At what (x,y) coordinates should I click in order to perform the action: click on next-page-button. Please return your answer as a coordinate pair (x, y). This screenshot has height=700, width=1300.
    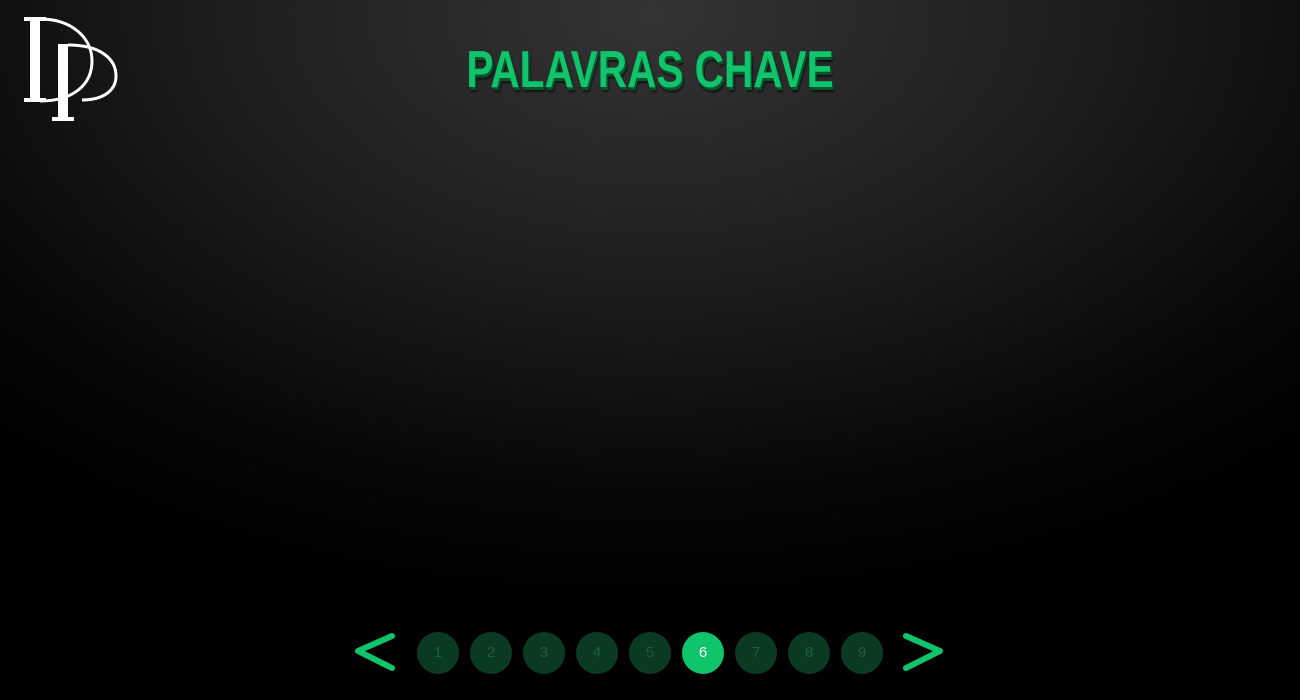
    Looking at the image, I should click on (924, 653).